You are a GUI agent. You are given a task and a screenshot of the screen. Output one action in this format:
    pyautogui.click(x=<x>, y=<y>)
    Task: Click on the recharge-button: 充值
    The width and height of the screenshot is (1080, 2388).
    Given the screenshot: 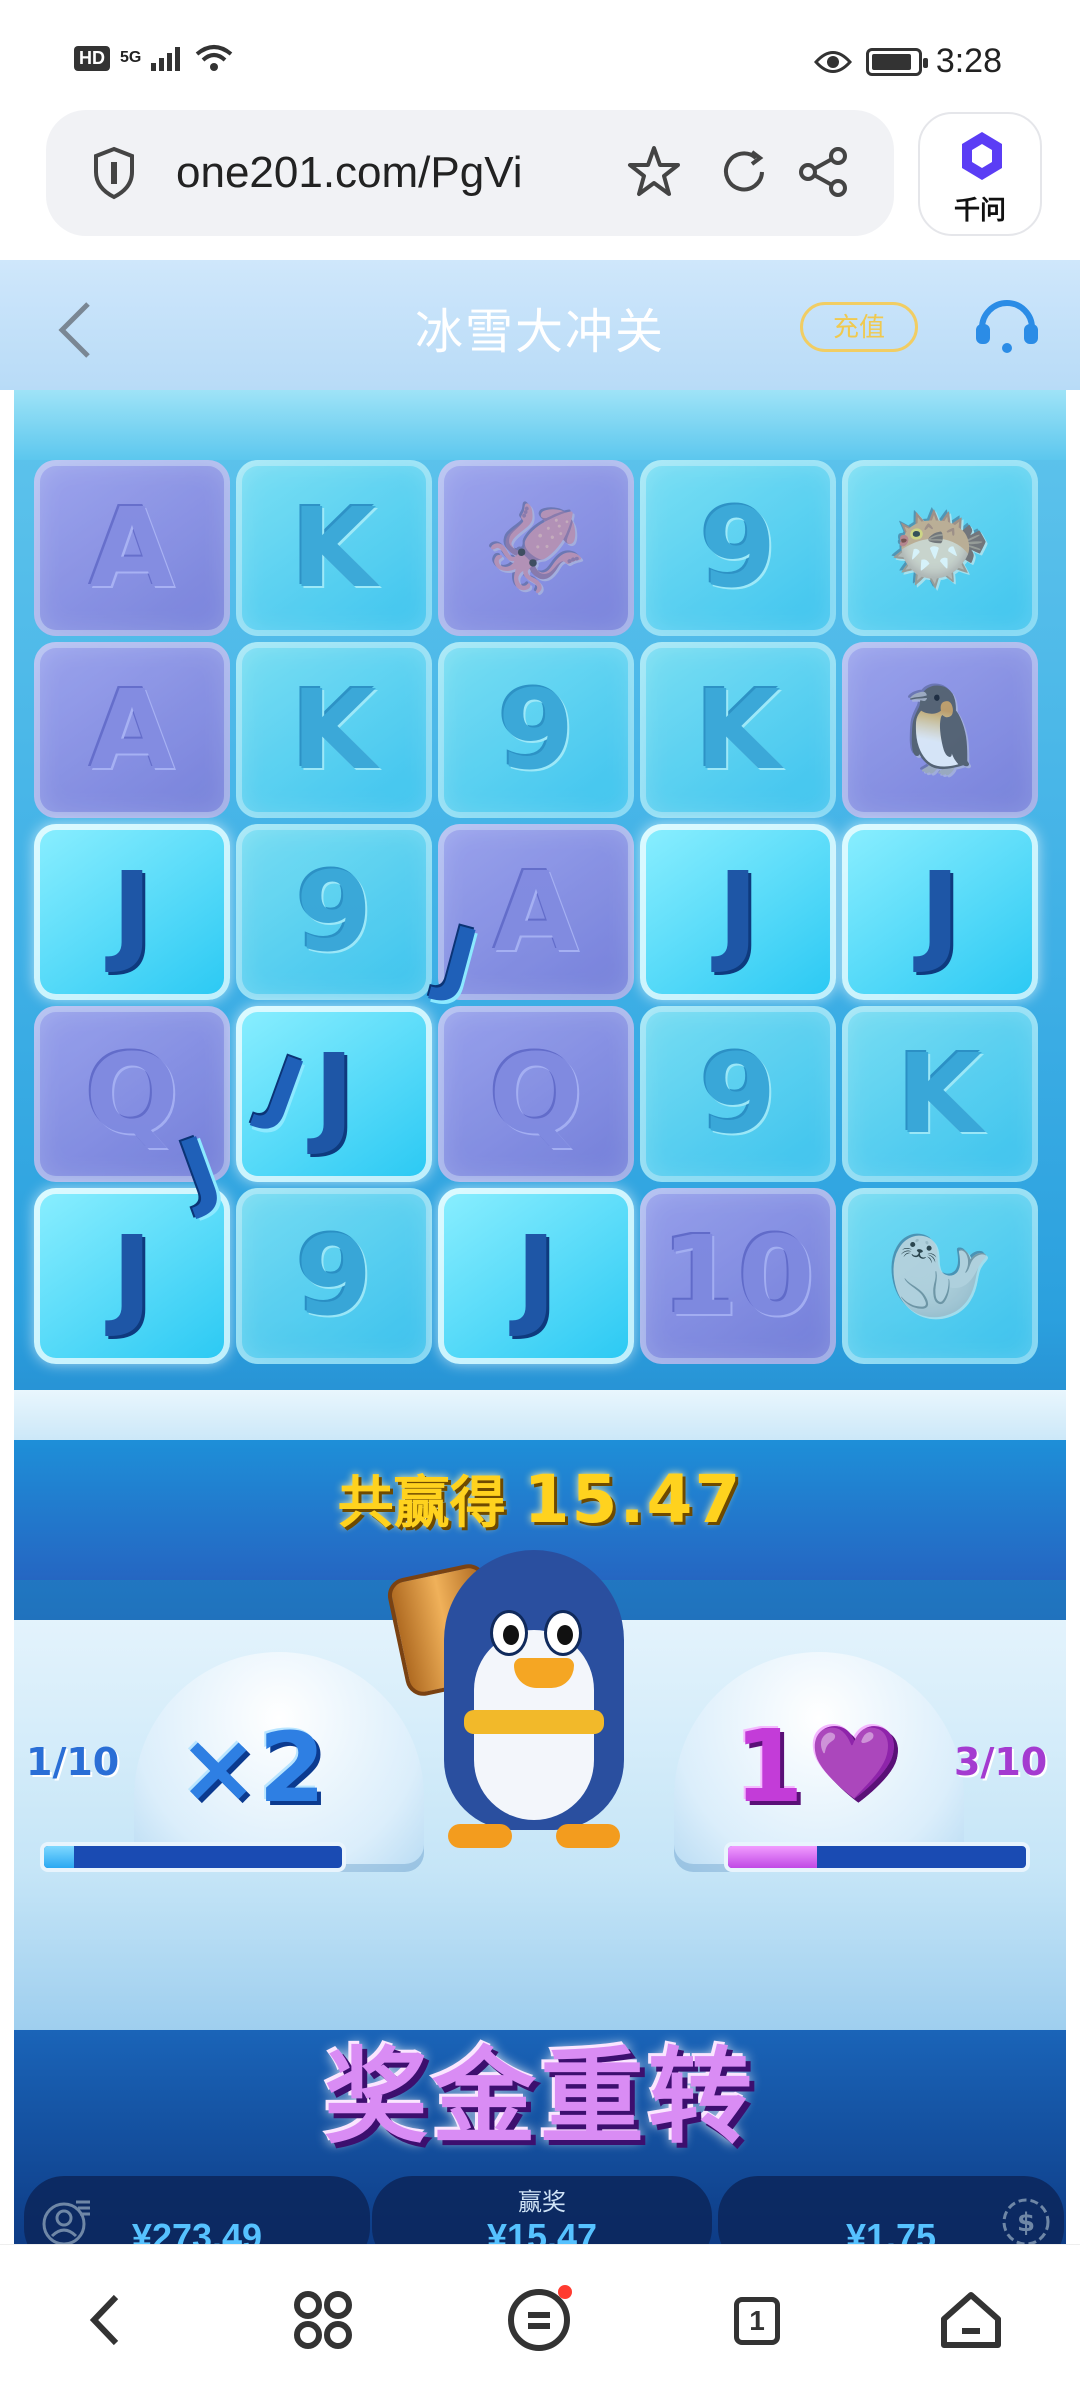 What is the action you would take?
    pyautogui.click(x=859, y=327)
    